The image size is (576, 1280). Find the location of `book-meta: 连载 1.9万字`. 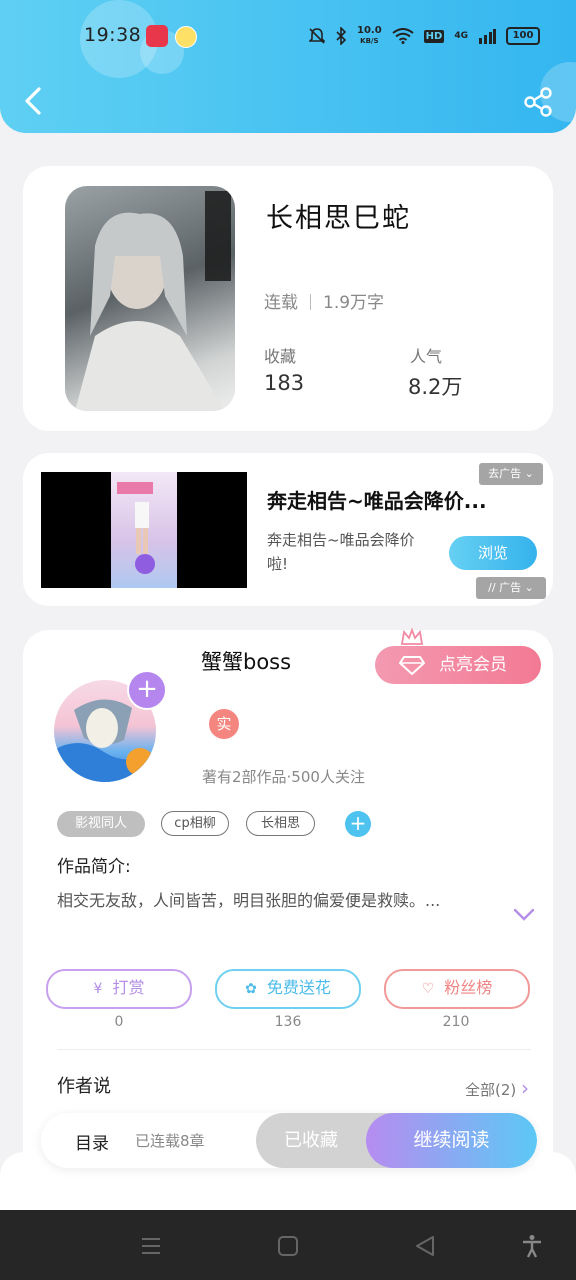

book-meta: 连载 1.9万字 is located at coordinates (324, 300).